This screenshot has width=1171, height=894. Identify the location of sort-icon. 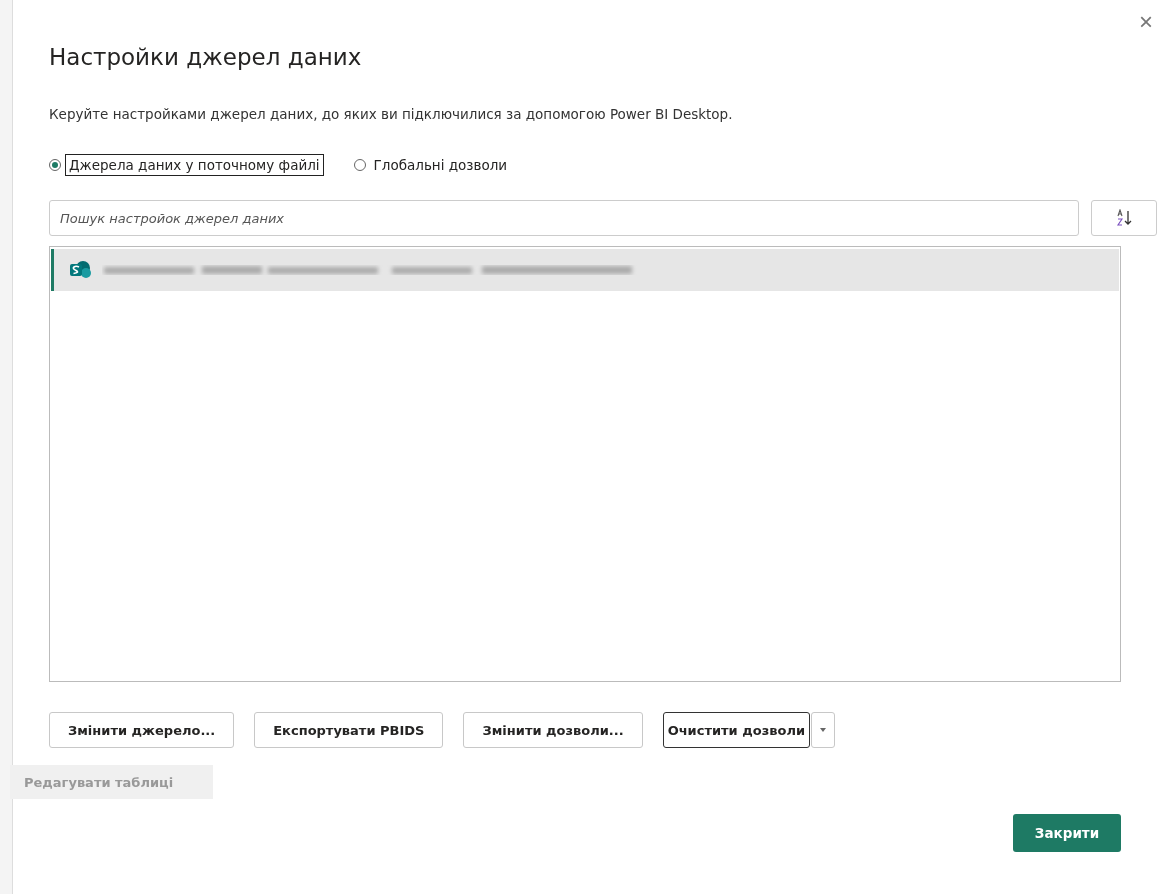
(1124, 218).